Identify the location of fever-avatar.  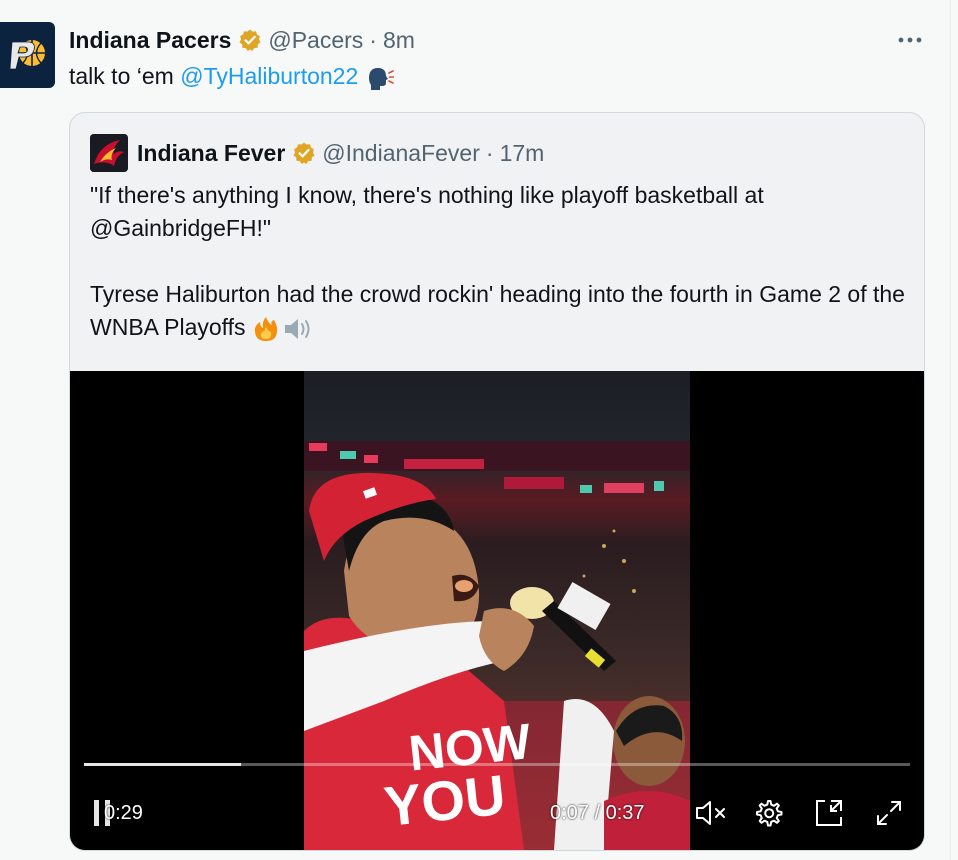
(109, 153).